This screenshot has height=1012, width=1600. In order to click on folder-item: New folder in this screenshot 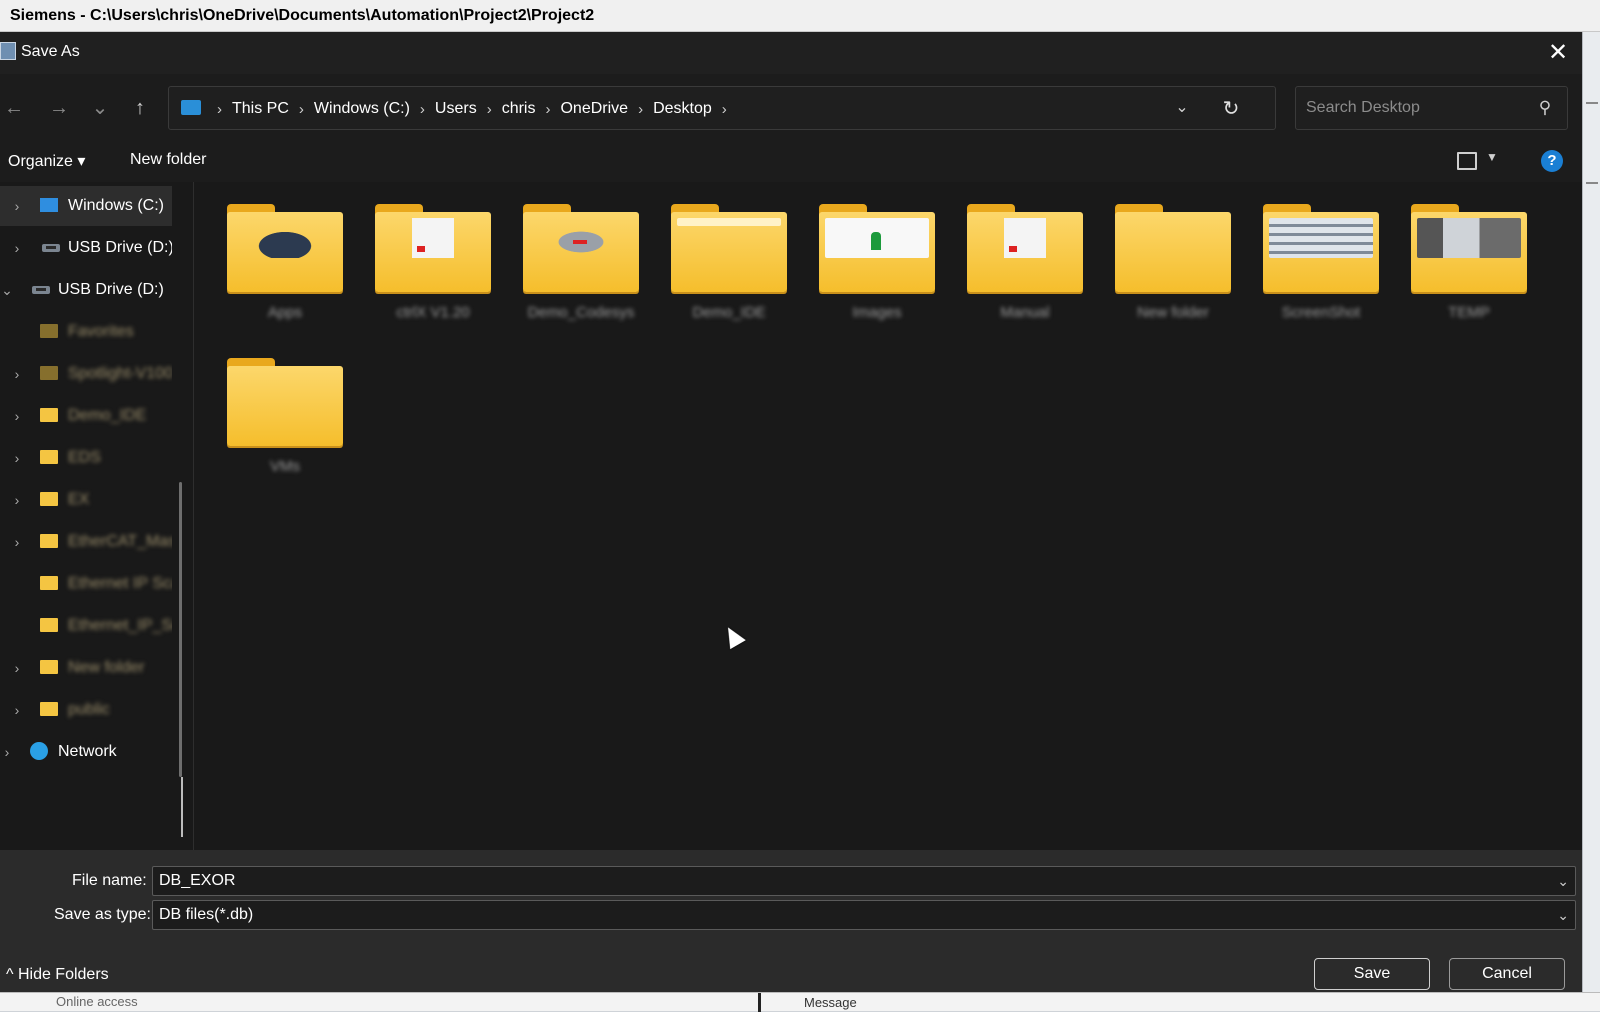, I will do `click(1161, 257)`.